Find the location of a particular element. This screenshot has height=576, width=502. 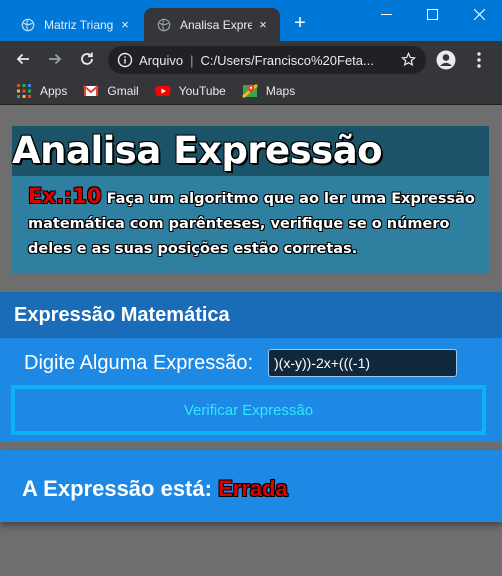

bookmarks-bar: Apps Gmail YouTube Maps is located at coordinates (251, 91).